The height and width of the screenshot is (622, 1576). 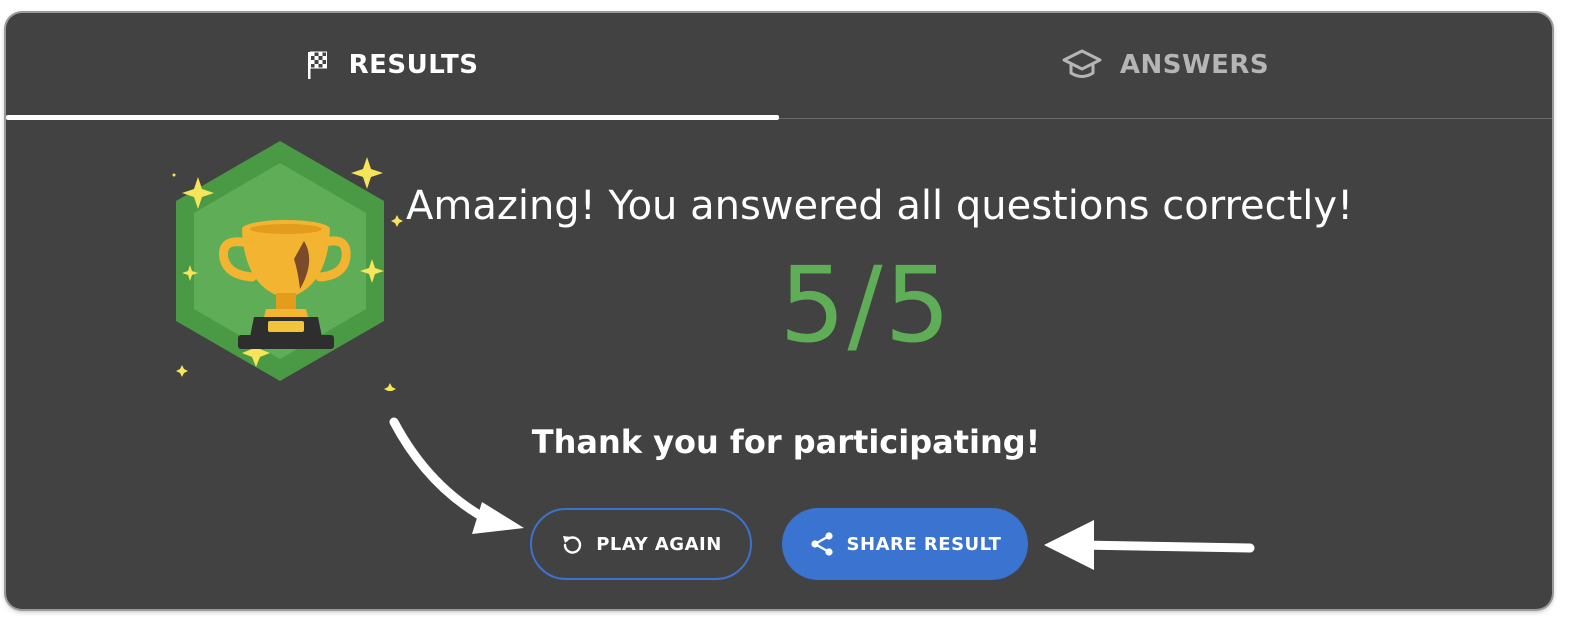 I want to click on tab-answers-label: ANSWERS, so click(x=1194, y=65).